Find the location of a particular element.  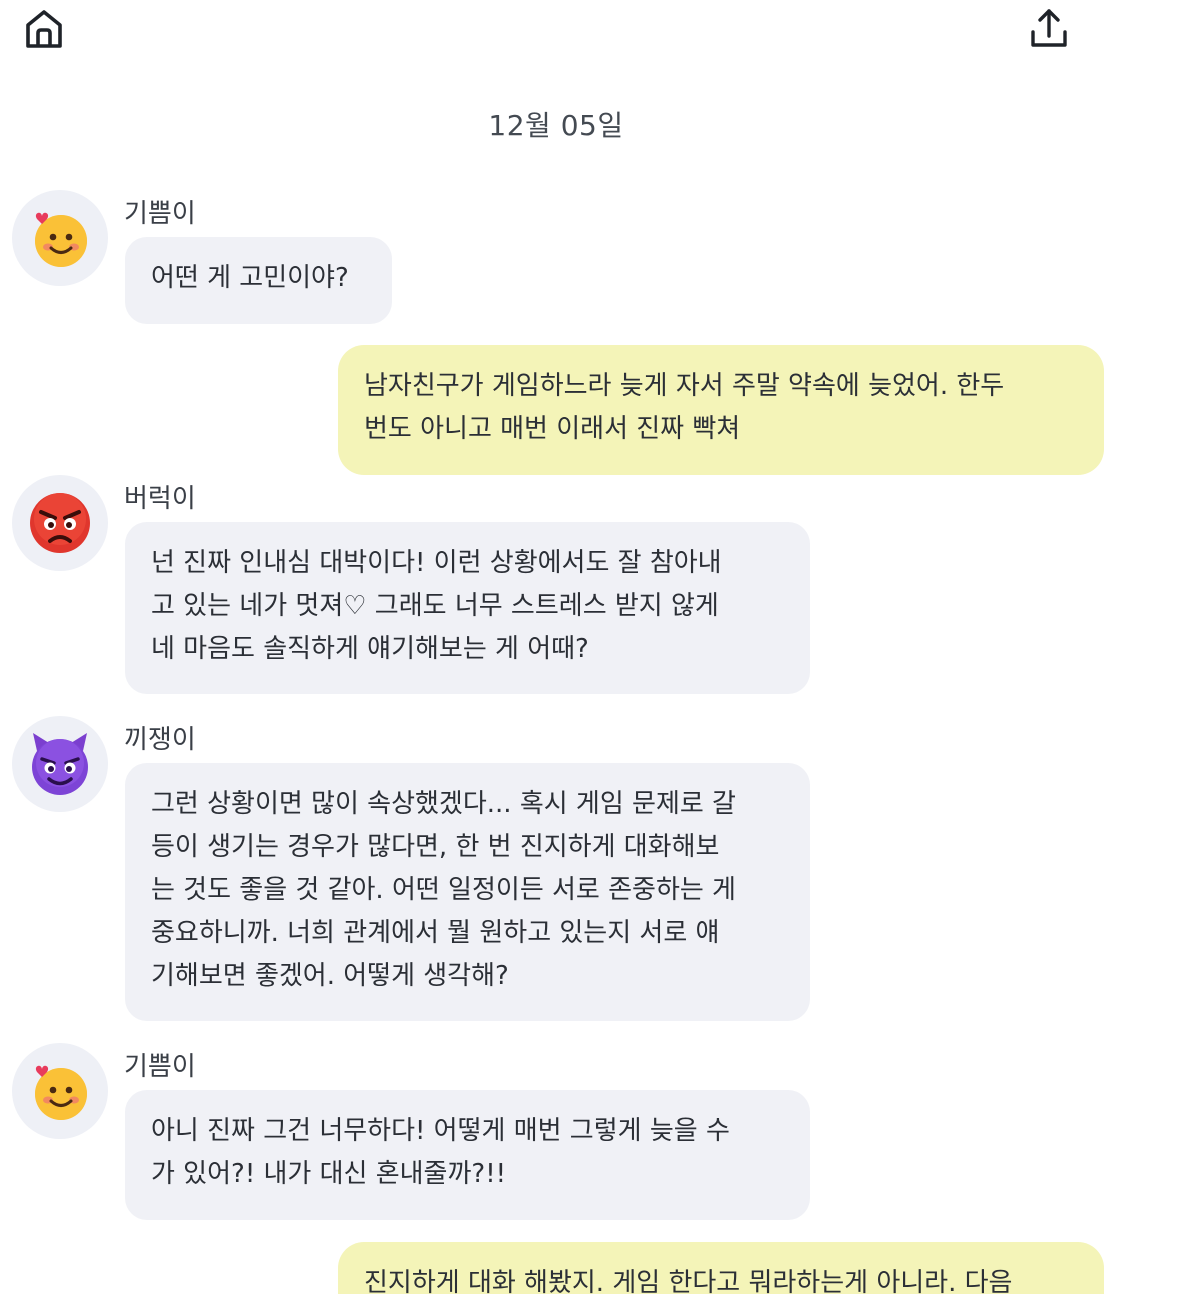

message-bubble: 진지하게 대화 해봤지. 게임 한다고 뭐라하는게 아니라. 다음 is located at coordinates (721, 1268).